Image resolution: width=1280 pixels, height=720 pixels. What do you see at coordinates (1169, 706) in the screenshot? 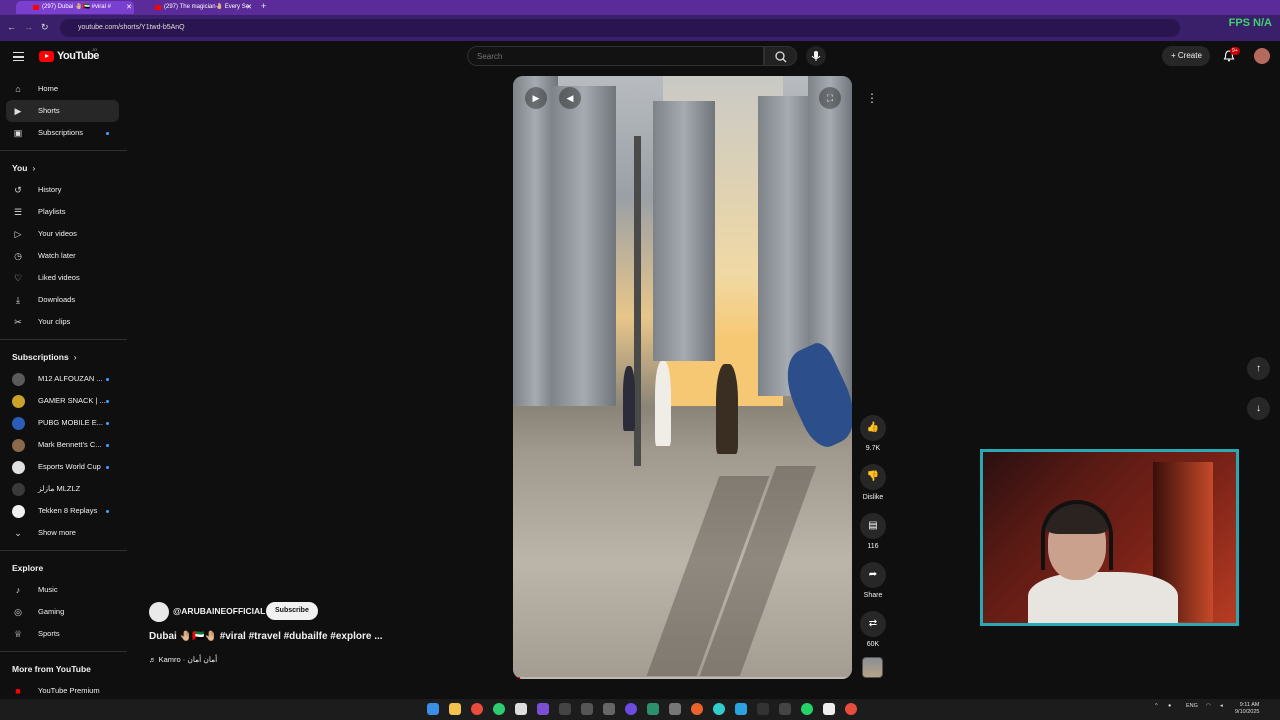
I see `tray-app-icon: ●` at bounding box center [1169, 706].